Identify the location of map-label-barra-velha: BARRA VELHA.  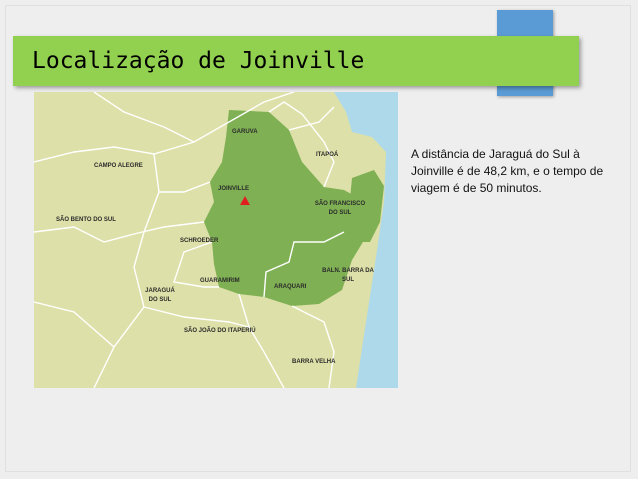
(314, 362).